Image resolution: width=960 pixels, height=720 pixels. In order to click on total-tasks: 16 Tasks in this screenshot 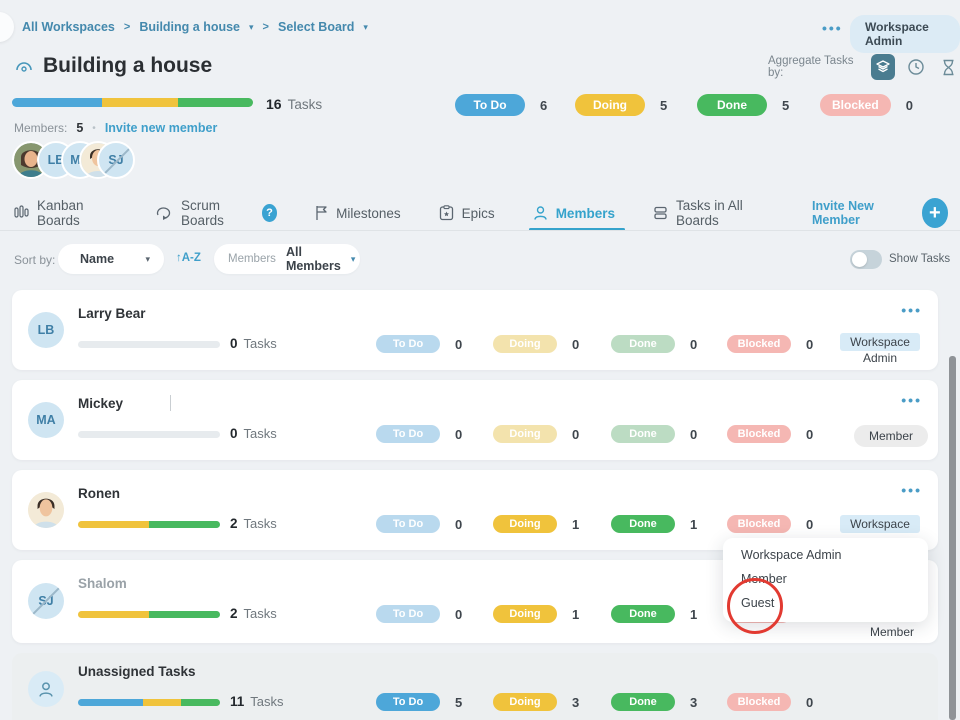, I will do `click(294, 105)`.